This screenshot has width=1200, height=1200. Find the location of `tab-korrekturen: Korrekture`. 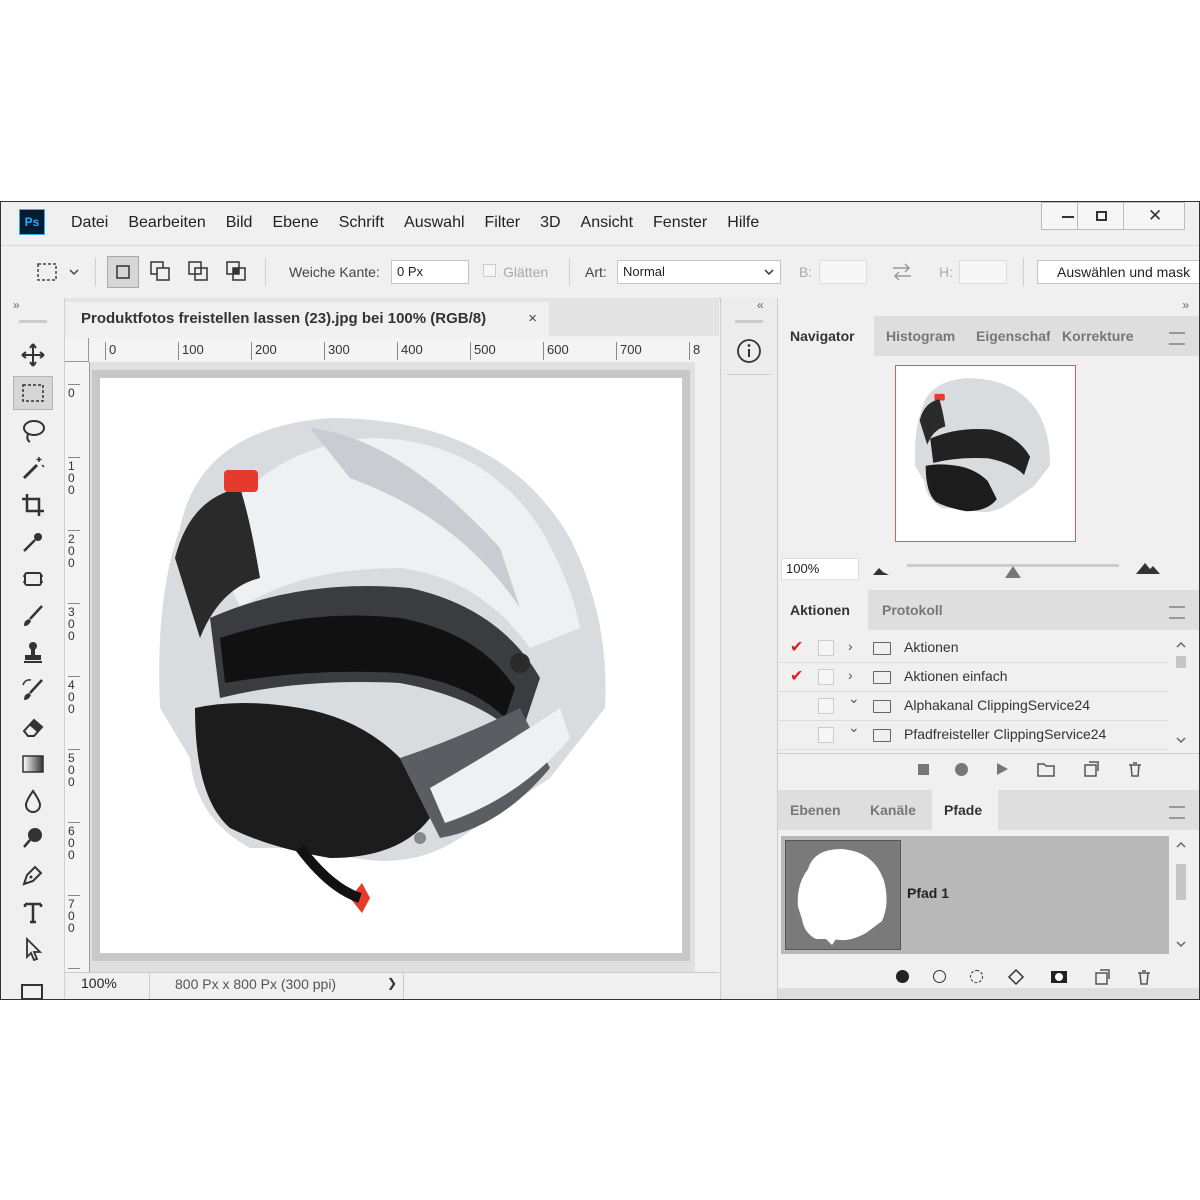

tab-korrekturen: Korrekture is located at coordinates (1095, 336).